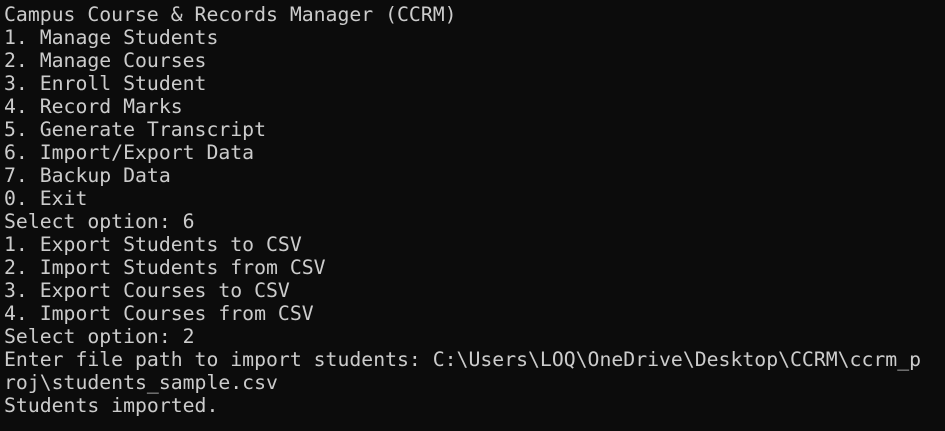 The image size is (945, 431). Describe the element at coordinates (93, 106) in the screenshot. I see `menu-item-record-marks: 4. Record Marks` at that location.